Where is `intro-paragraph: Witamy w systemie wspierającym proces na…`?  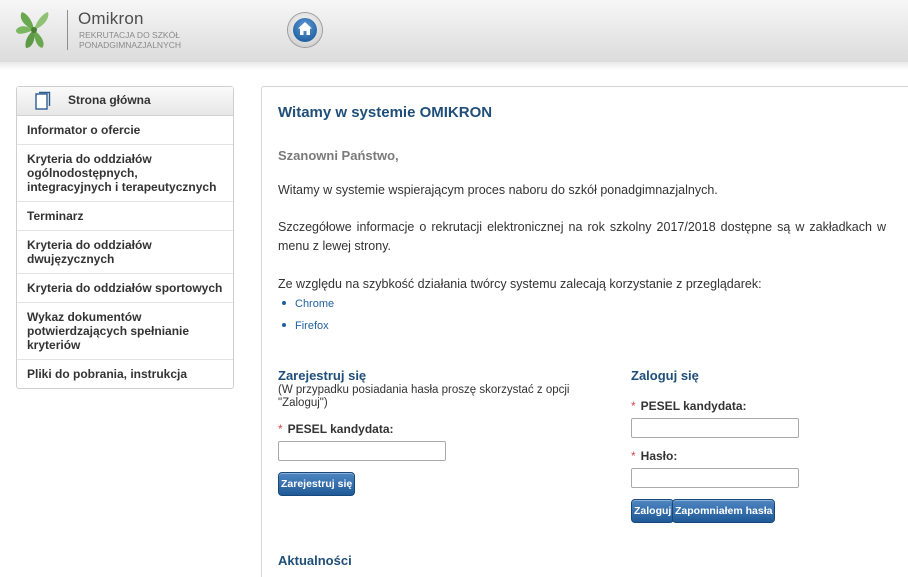 intro-paragraph: Witamy w systemie wspierającym proces na… is located at coordinates (498, 190).